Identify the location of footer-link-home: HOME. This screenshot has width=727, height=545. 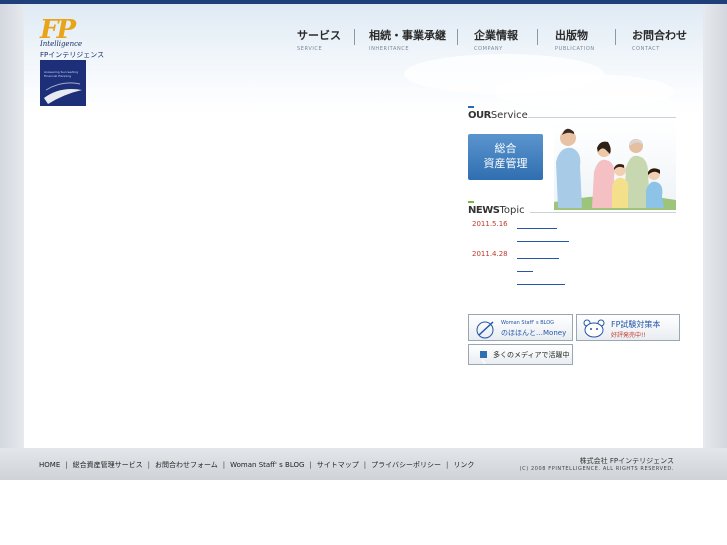
(49, 465).